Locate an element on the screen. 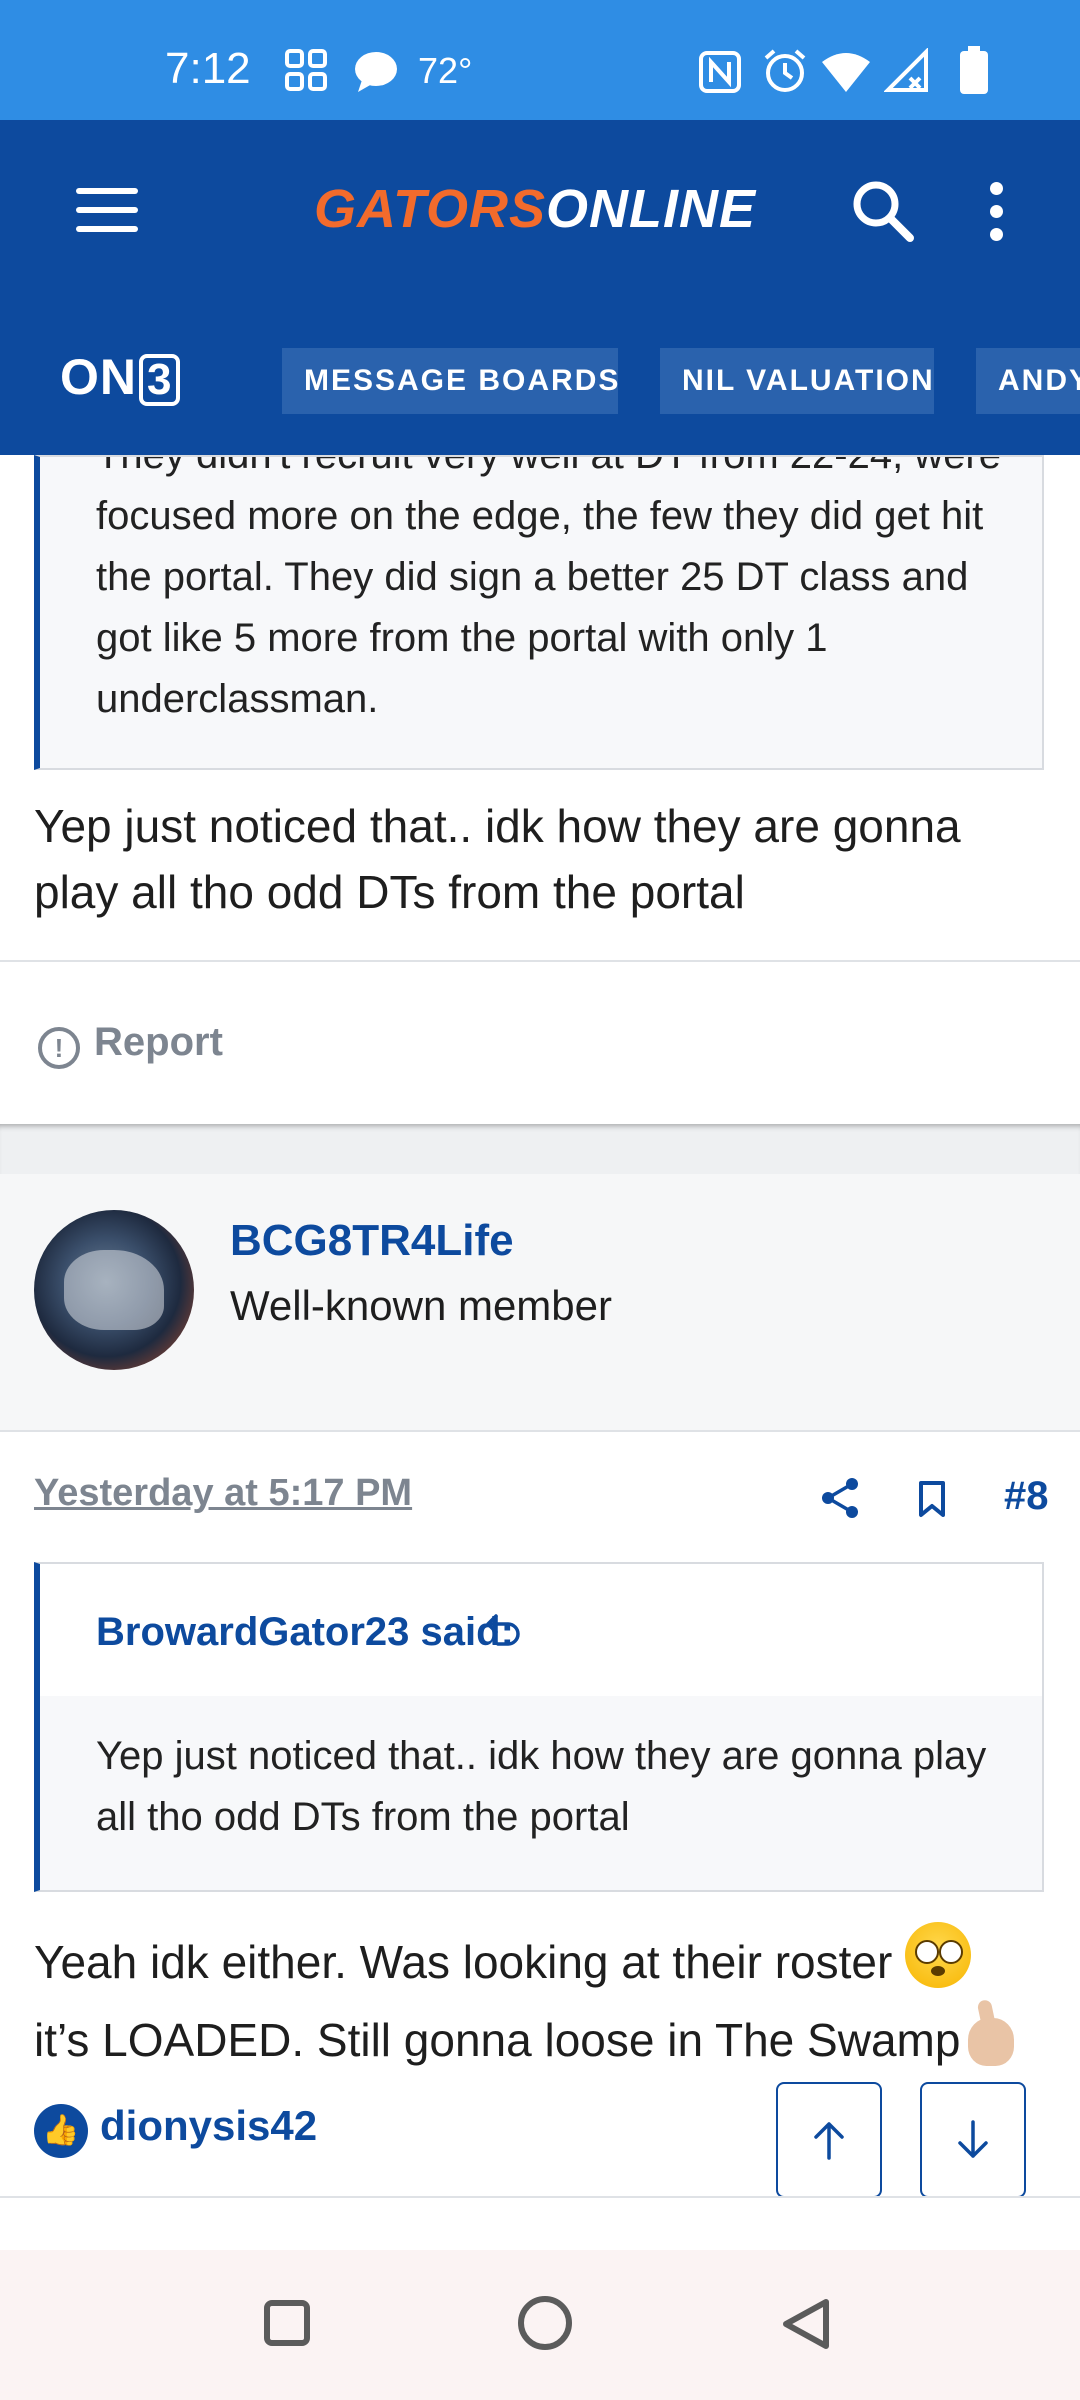 The width and height of the screenshot is (1080, 2400). liked-by-link: dionysis42 is located at coordinates (208, 2126).